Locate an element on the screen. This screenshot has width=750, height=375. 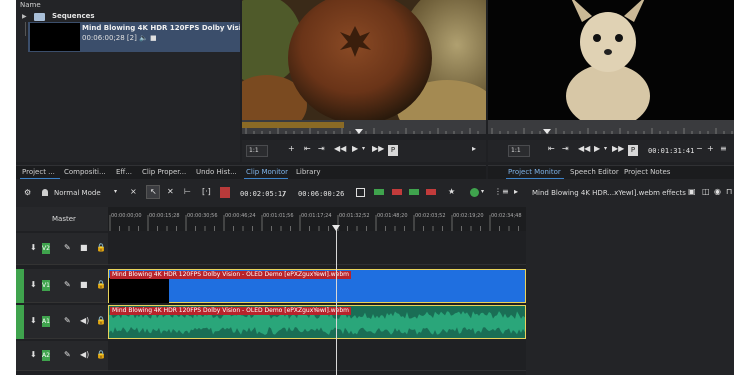
proj-play-options-icon: ▾ is located at coordinates (605, 148).